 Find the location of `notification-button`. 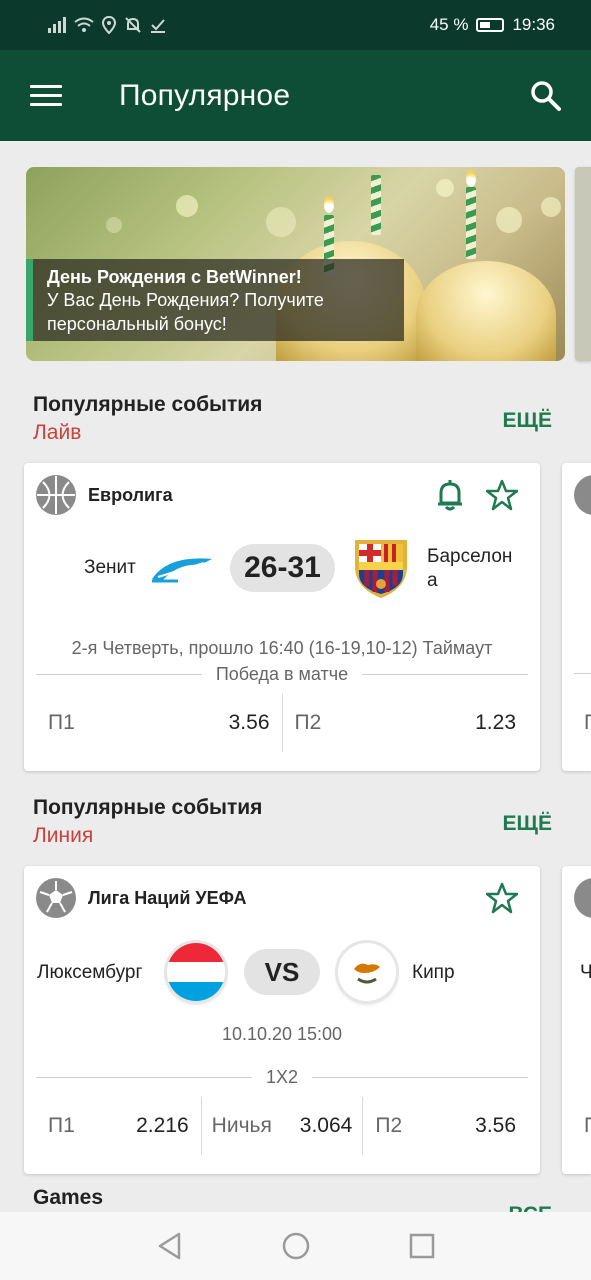

notification-button is located at coordinates (450, 495).